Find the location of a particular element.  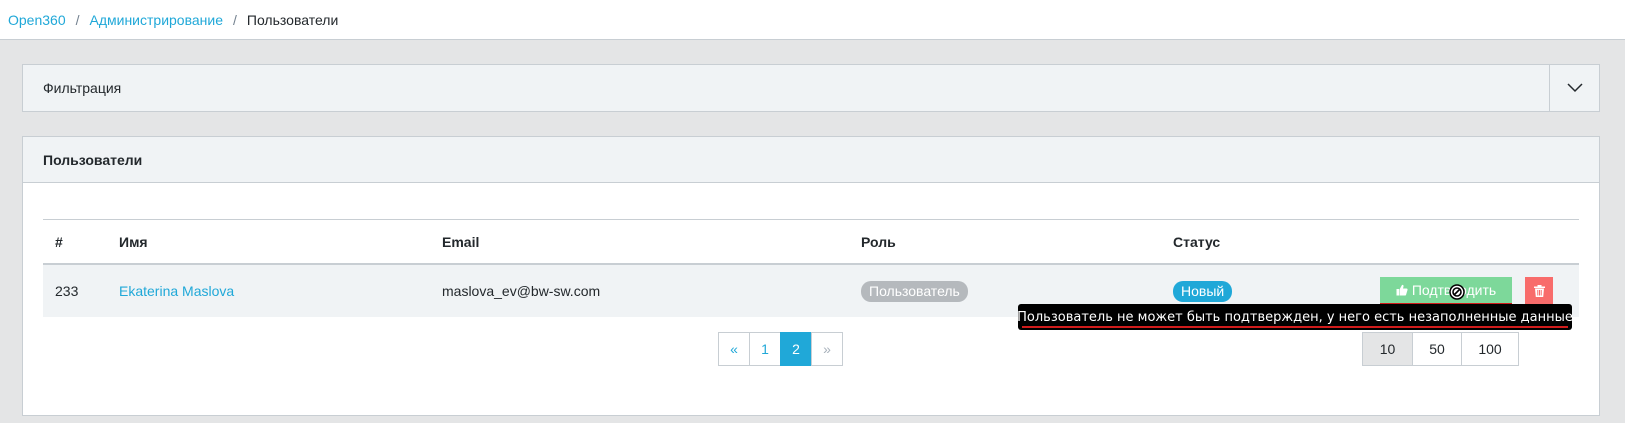

breadcrumb-link-home: Open360 is located at coordinates (37, 20).